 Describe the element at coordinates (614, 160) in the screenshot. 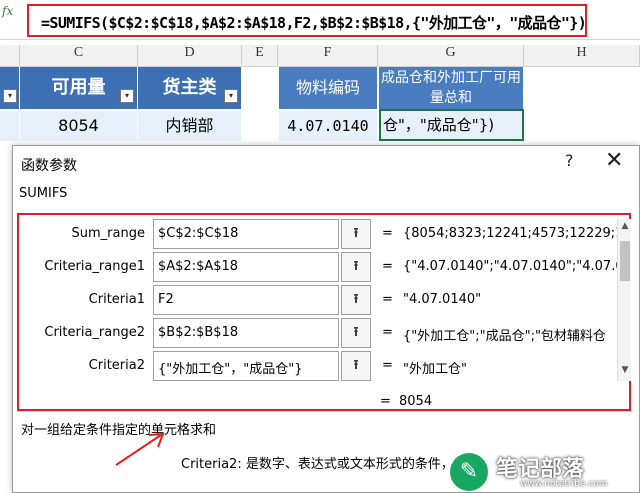

I see `close-icon: ✕` at that location.